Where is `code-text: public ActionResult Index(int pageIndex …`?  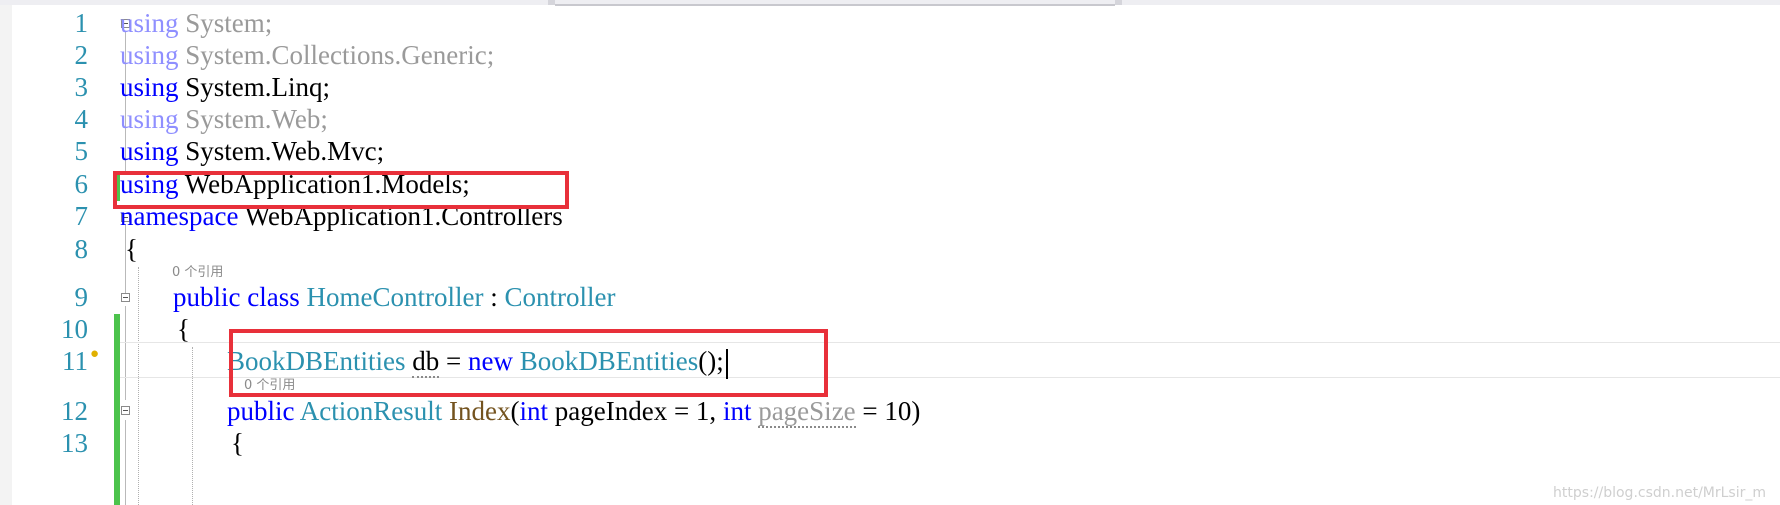
code-text: public ActionResult Index(int pageIndex … is located at coordinates (574, 412).